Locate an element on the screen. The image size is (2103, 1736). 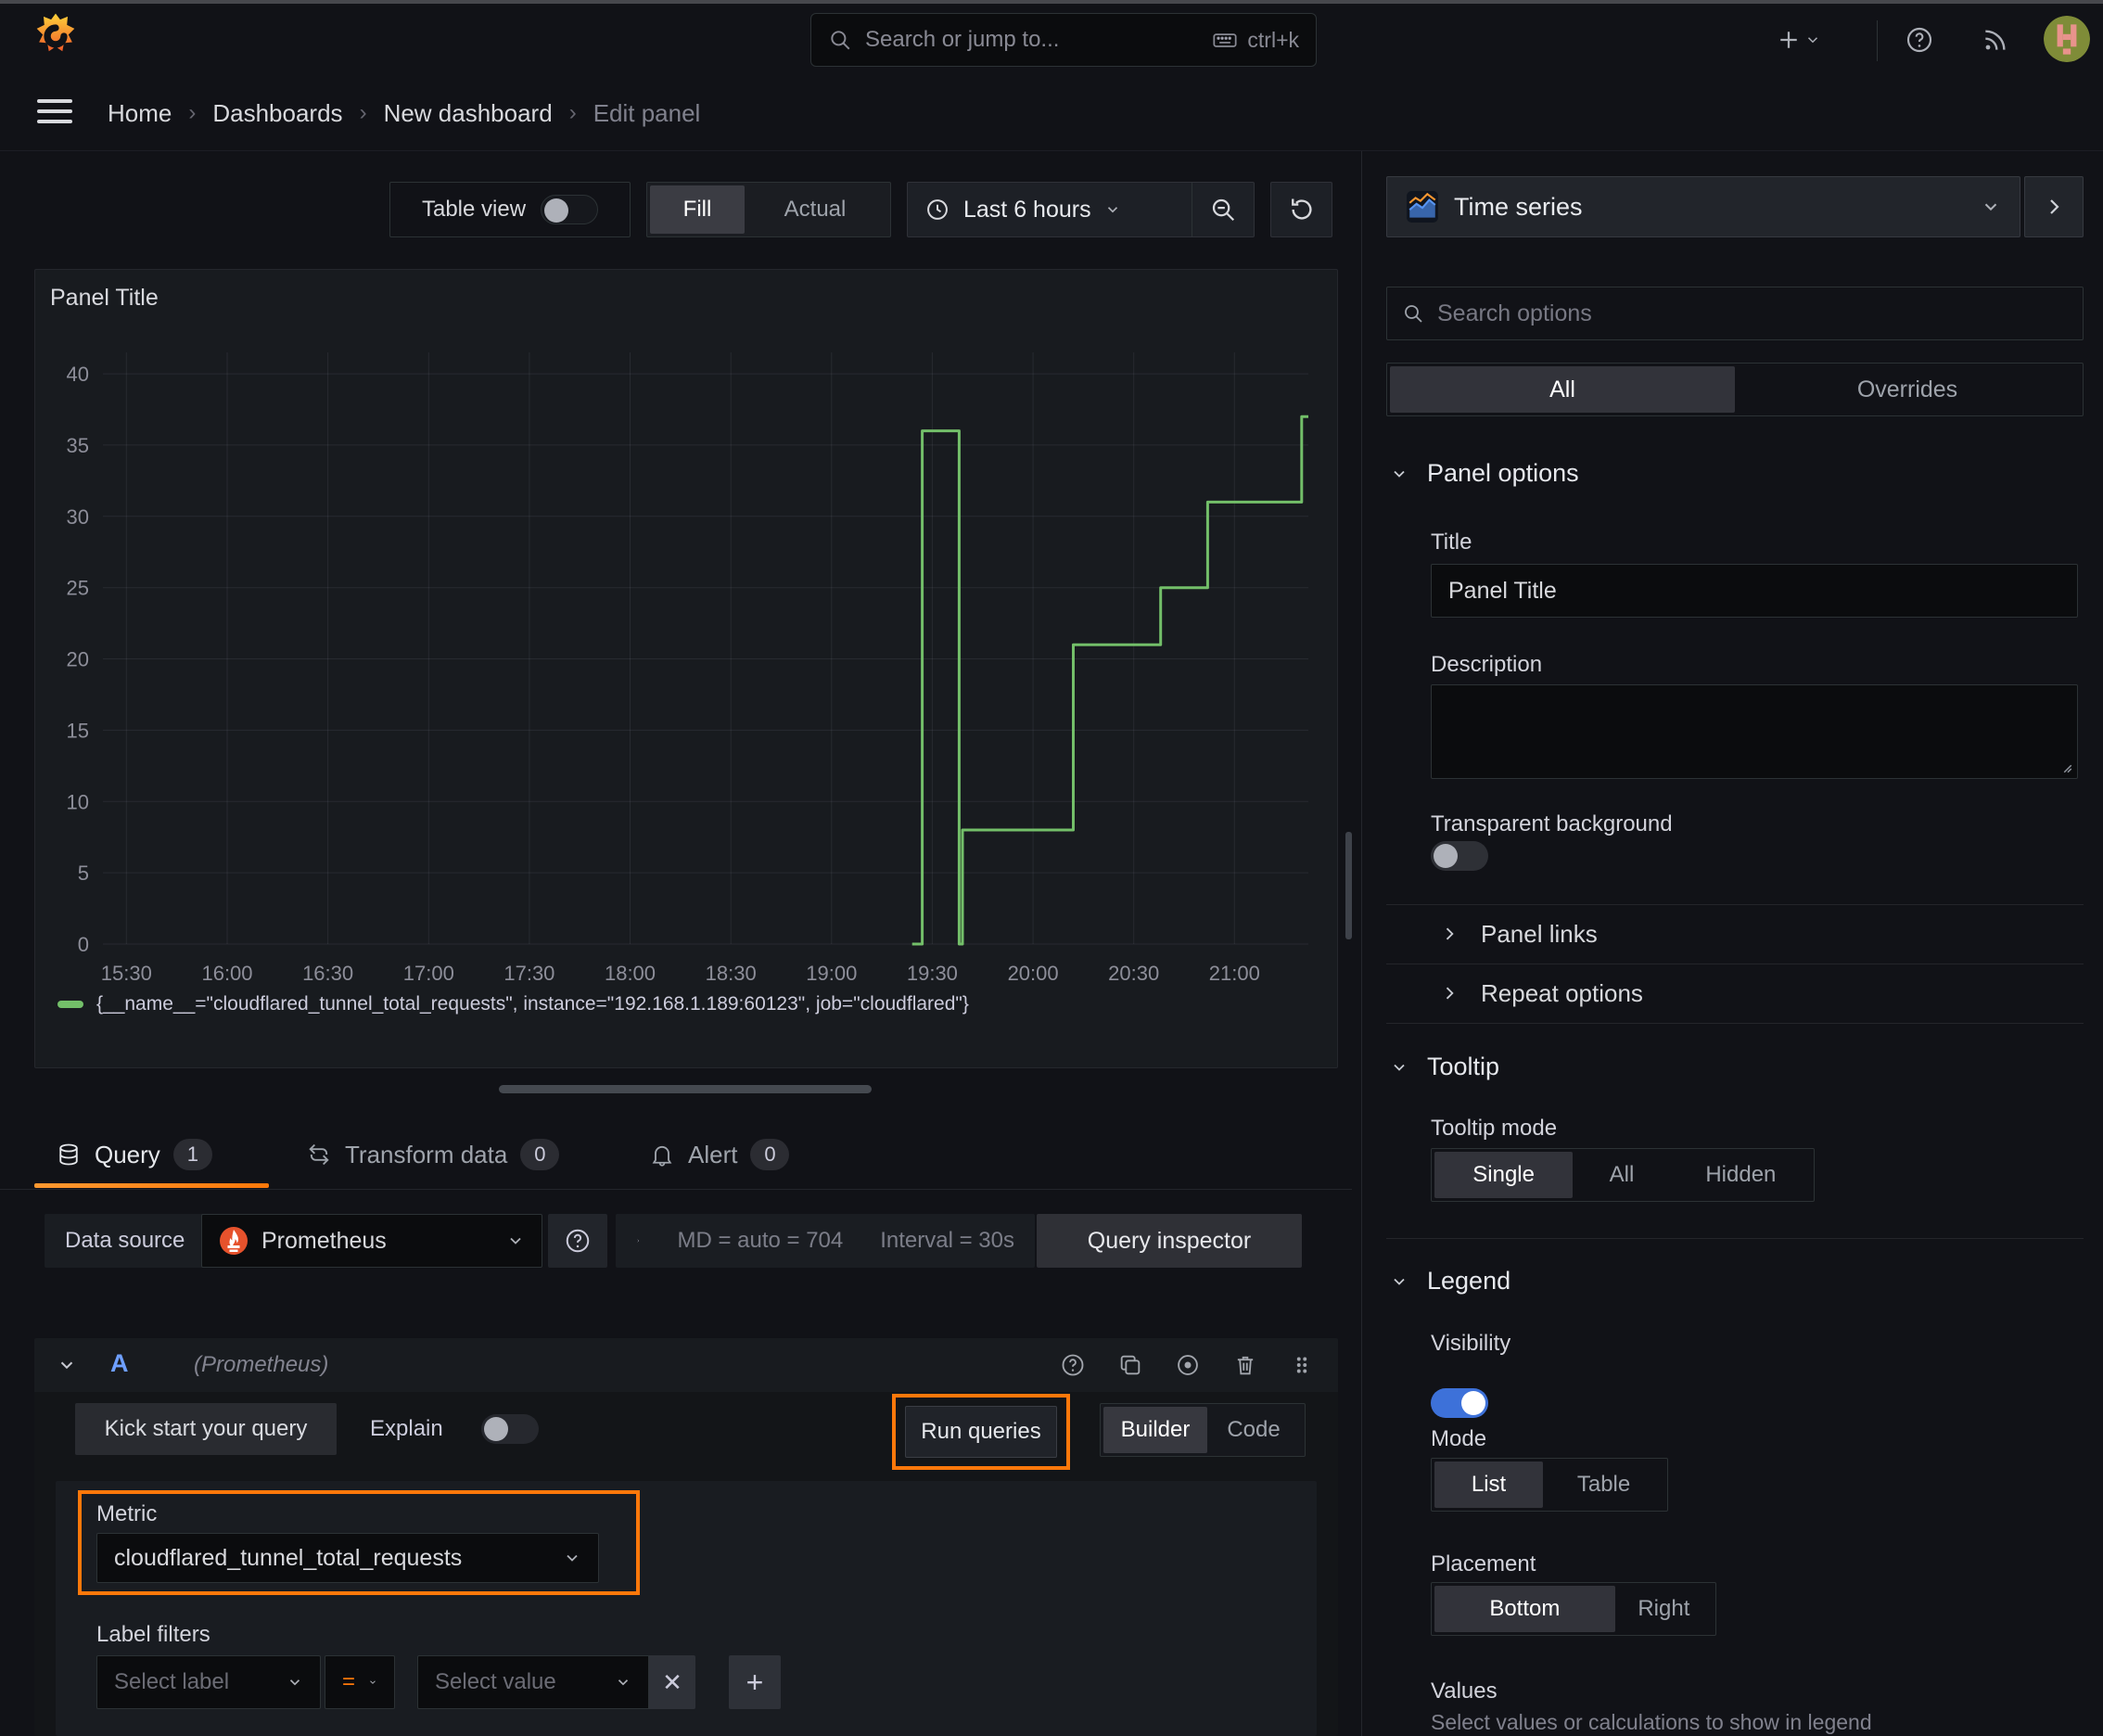
legend-section-header: Legend is located at coordinates (1450, 1281).